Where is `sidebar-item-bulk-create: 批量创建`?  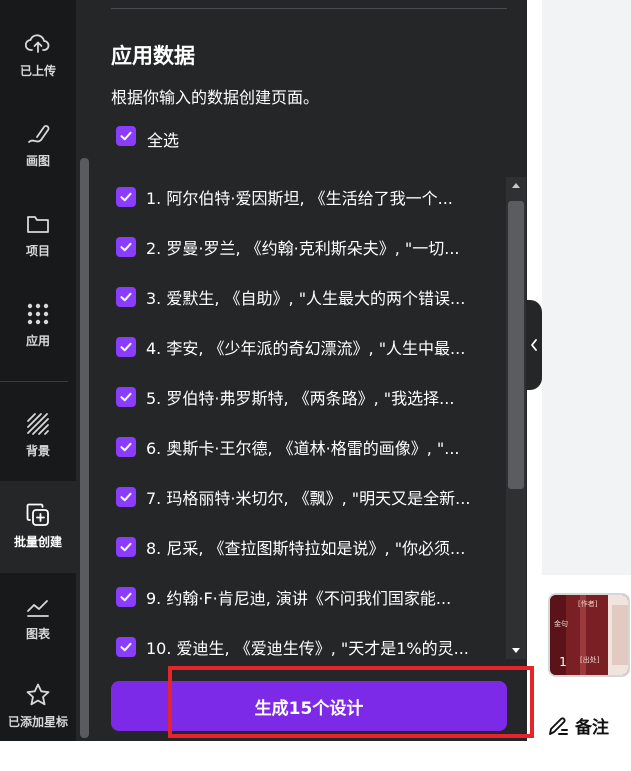 sidebar-item-bulk-create: 批量创建 is located at coordinates (38, 527).